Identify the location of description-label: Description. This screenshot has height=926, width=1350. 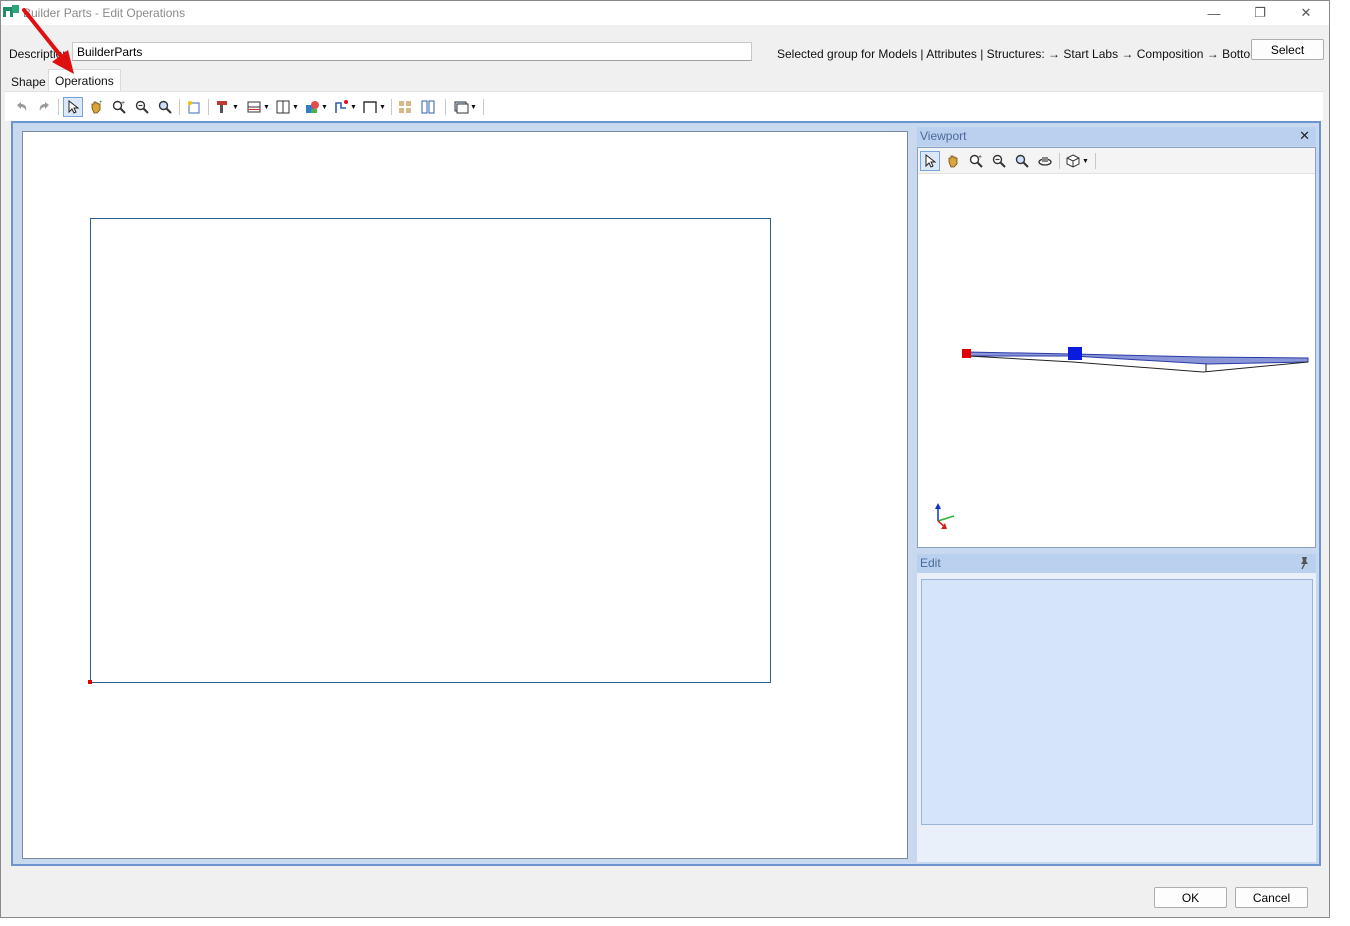
(39, 54).